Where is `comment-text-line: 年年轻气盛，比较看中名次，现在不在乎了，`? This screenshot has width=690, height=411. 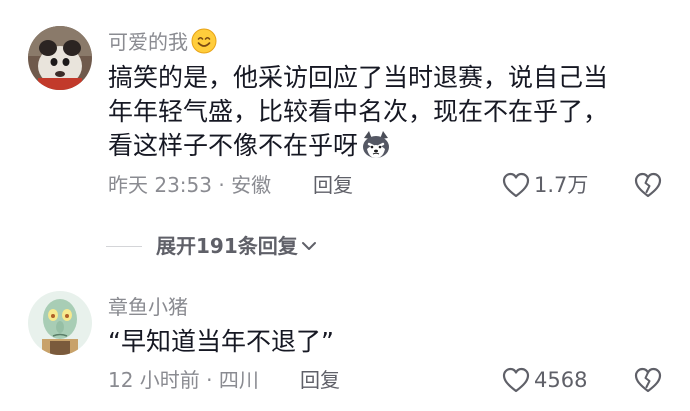 comment-text-line: 年年轻气盛，比较看中名次，现在不在乎了， is located at coordinates (358, 111).